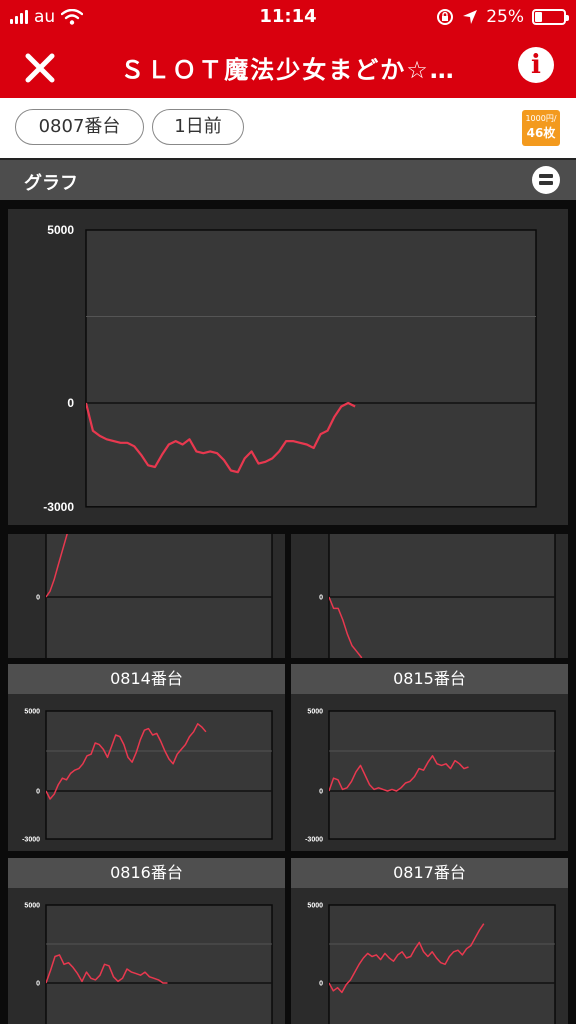 This screenshot has width=576, height=1024. I want to click on small-chart-0815-svg: 5000 0 -3000, so click(430, 775).